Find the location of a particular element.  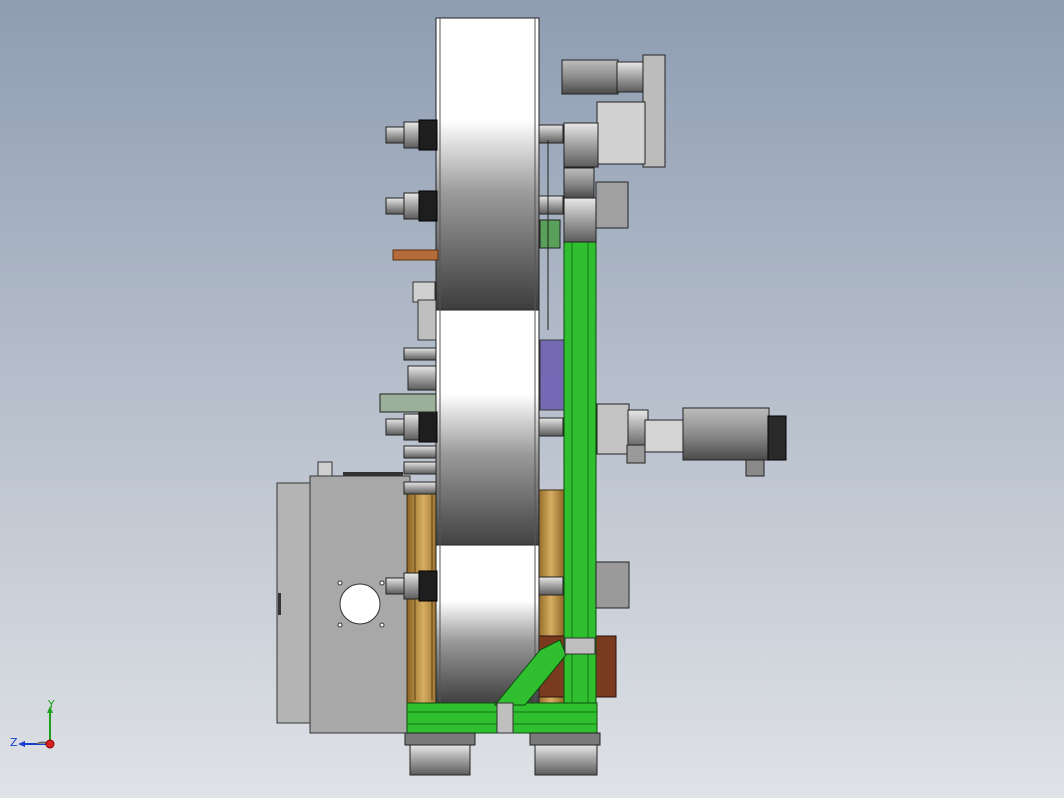

electrical-cabinet is located at coordinates (343, 597).